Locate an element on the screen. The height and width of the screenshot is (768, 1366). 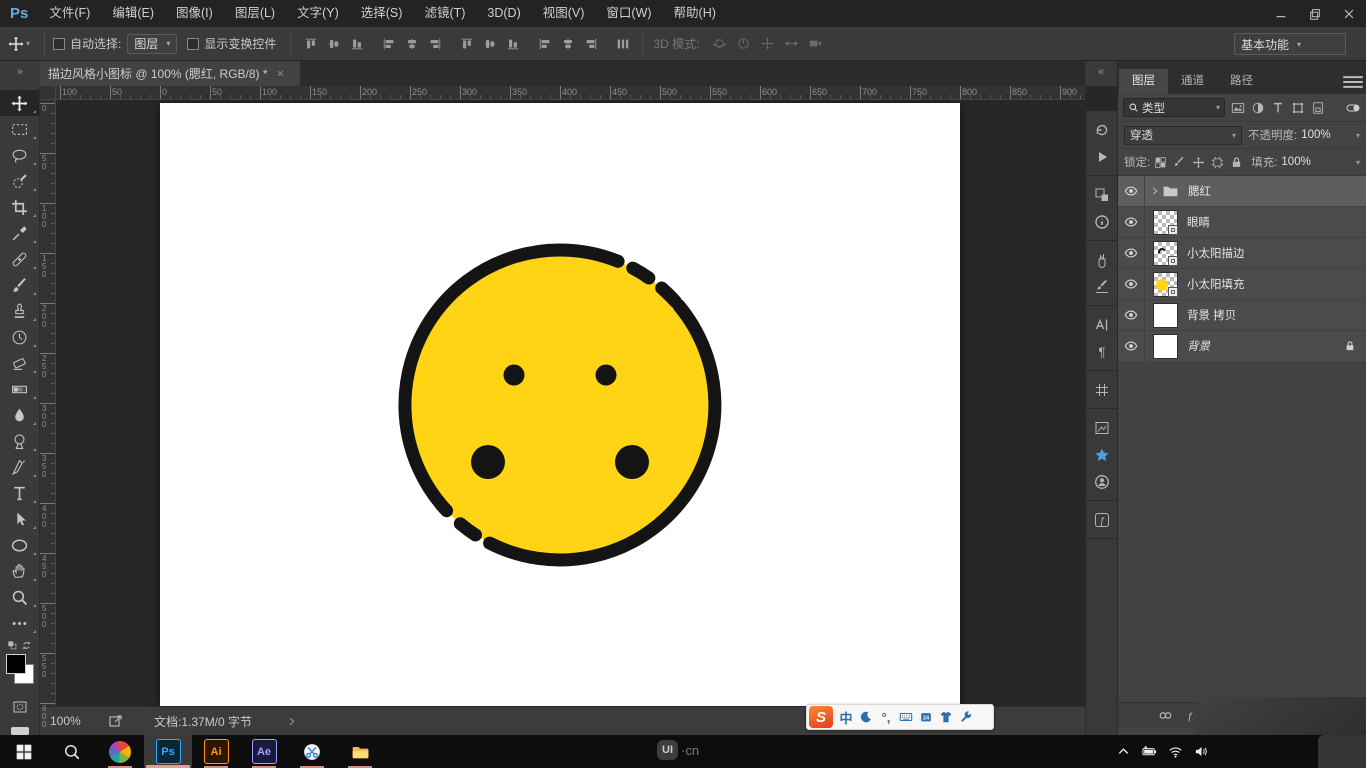
3d-roll-button is located at coordinates (743, 43).